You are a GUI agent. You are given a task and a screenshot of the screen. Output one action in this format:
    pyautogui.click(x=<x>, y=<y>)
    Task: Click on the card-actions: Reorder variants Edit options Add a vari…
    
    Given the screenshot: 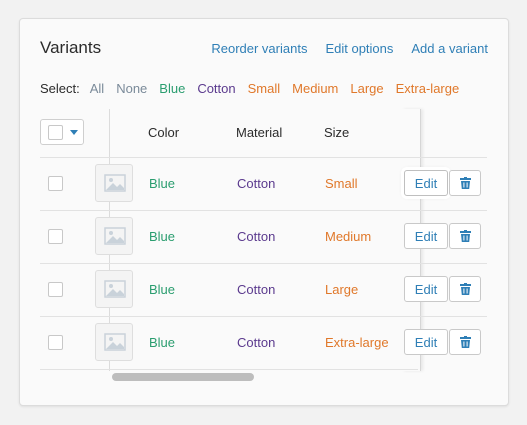 What is the action you would take?
    pyautogui.click(x=340, y=48)
    